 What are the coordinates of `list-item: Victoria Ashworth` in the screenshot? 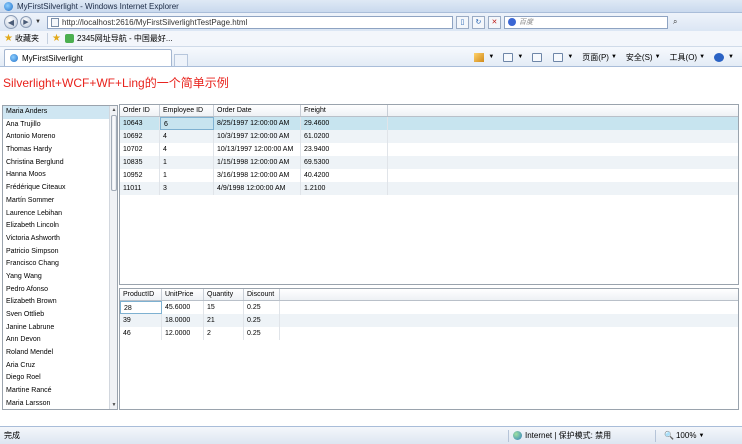 It's located at (60, 239).